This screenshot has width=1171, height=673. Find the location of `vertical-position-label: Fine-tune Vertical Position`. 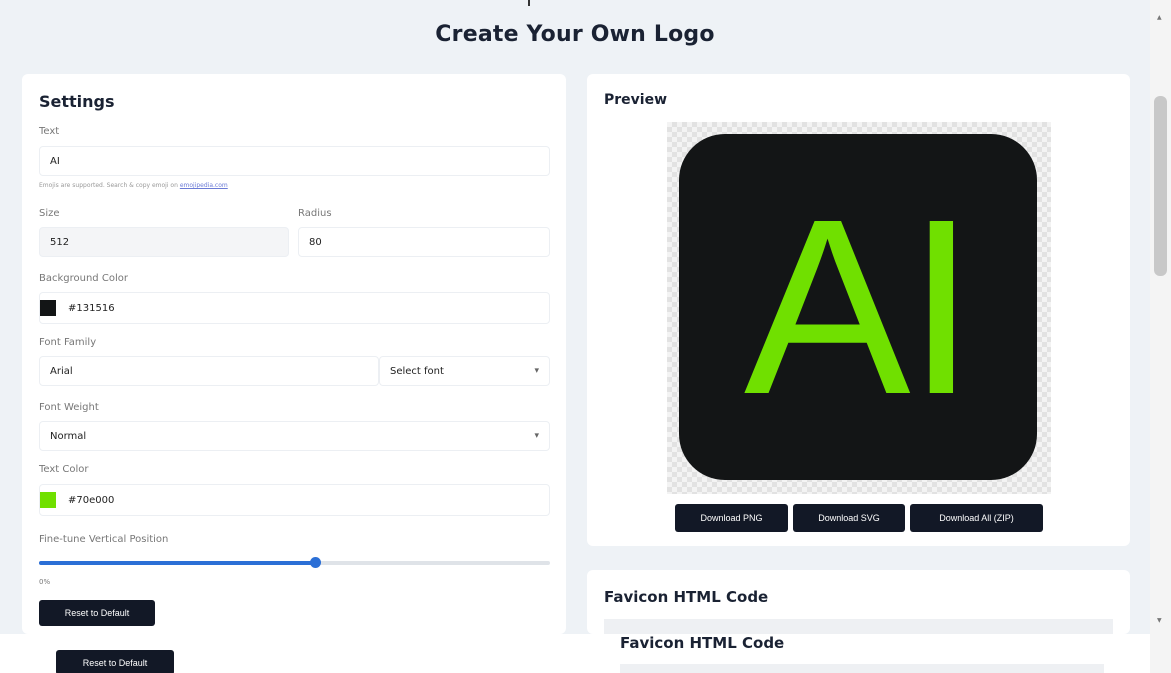

vertical-position-label: Fine-tune Vertical Position is located at coordinates (104, 539).